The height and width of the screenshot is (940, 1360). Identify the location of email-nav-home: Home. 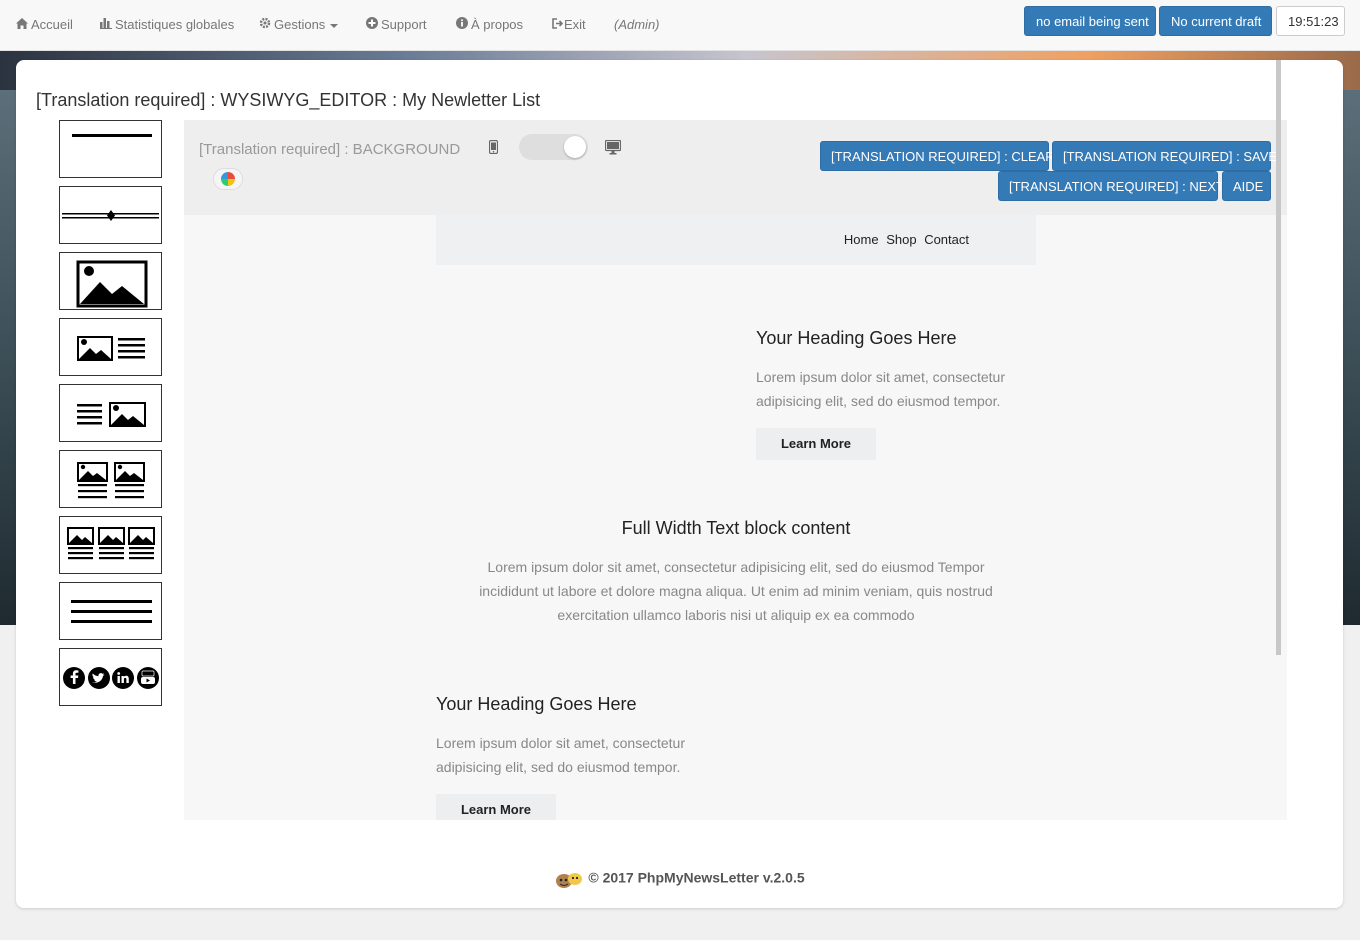
(861, 239).